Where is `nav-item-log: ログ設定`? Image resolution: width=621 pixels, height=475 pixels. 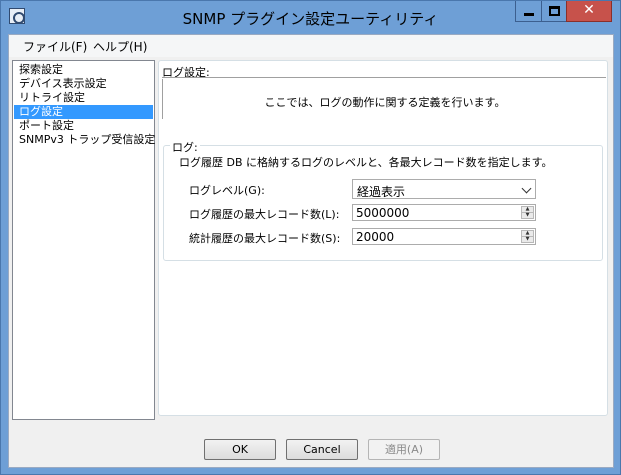 nav-item-log: ログ設定 is located at coordinates (83, 112).